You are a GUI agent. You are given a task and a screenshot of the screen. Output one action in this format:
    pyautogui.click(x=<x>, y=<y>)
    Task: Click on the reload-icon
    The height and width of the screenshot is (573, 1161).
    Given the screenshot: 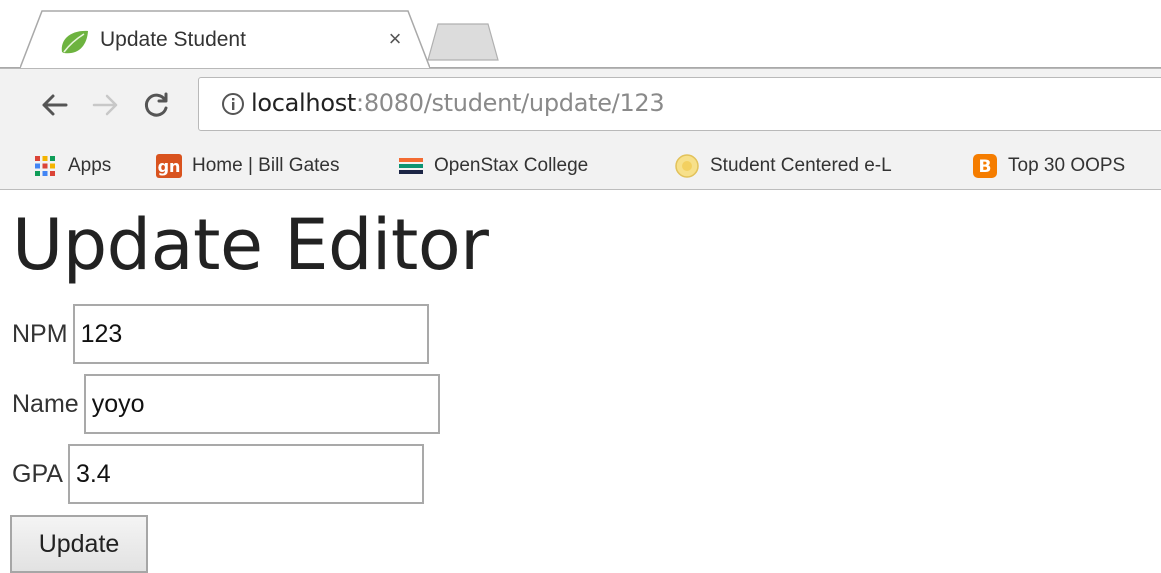 What is the action you would take?
    pyautogui.click(x=156, y=104)
    